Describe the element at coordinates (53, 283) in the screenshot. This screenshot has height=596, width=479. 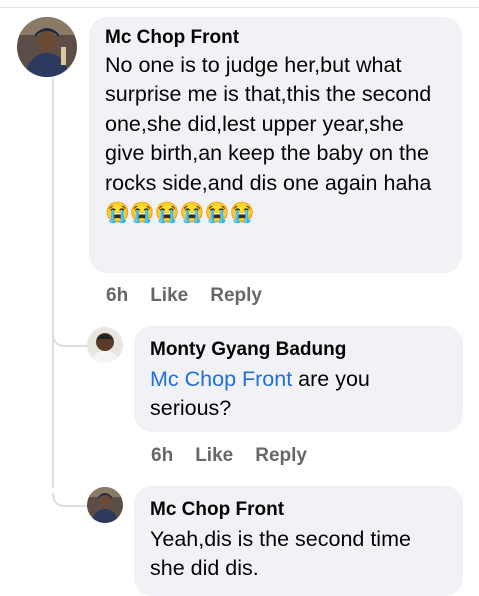
I see `thread-line` at that location.